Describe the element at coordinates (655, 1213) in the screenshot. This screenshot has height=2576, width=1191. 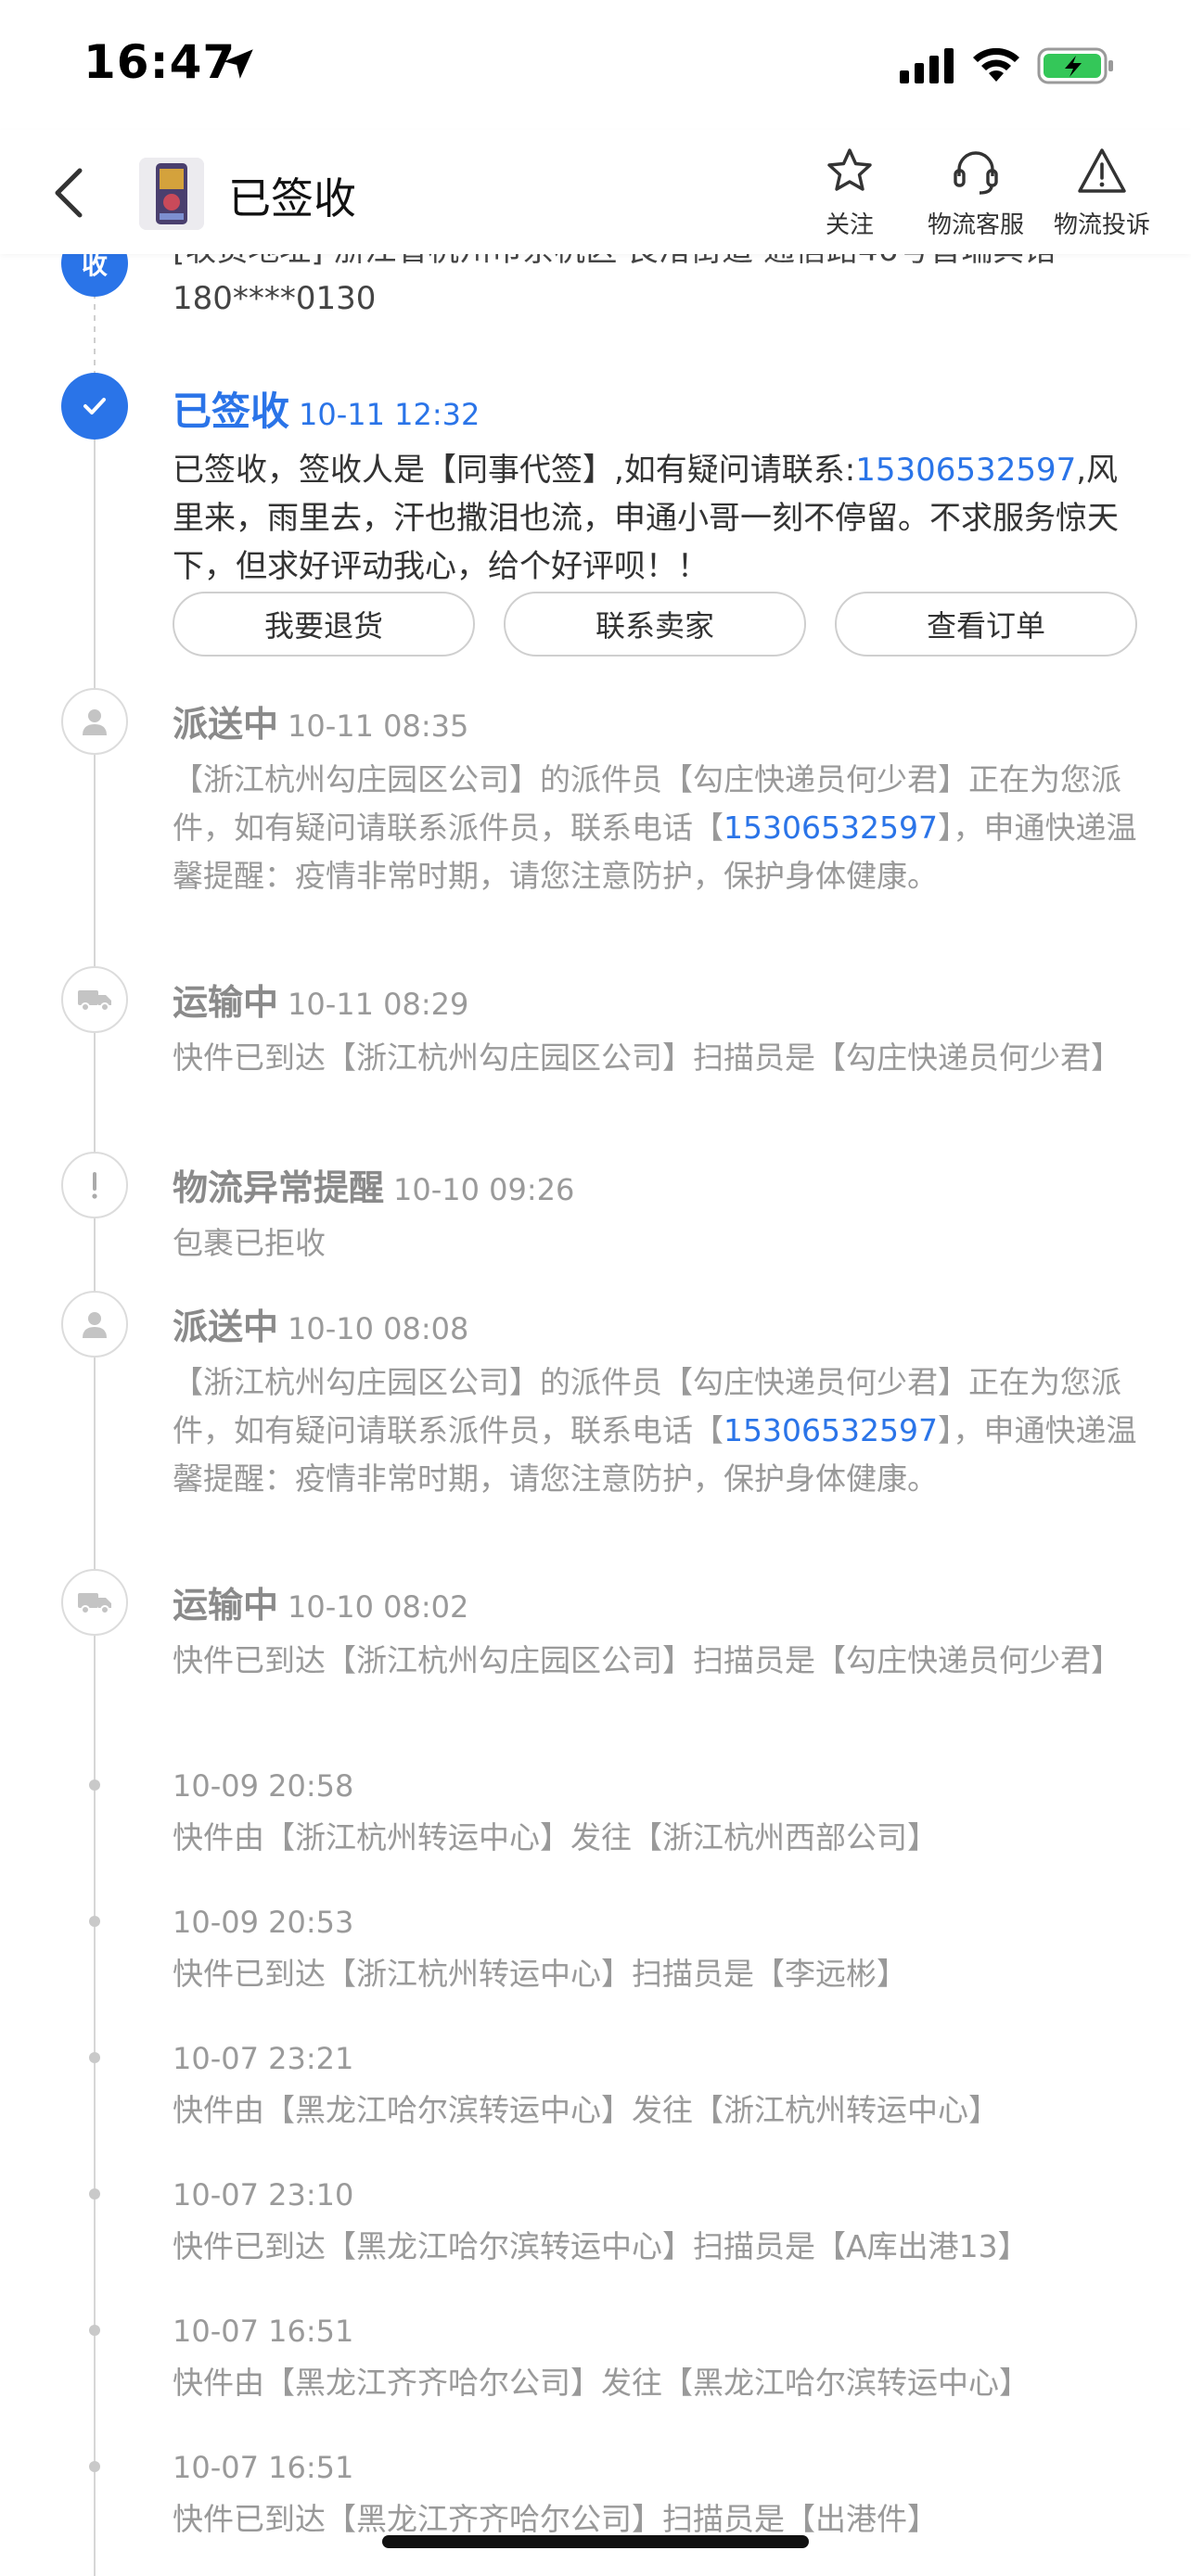
I see `timeline-entry: 物流异常提醒 10-10 09:26 包裹已拒收` at that location.